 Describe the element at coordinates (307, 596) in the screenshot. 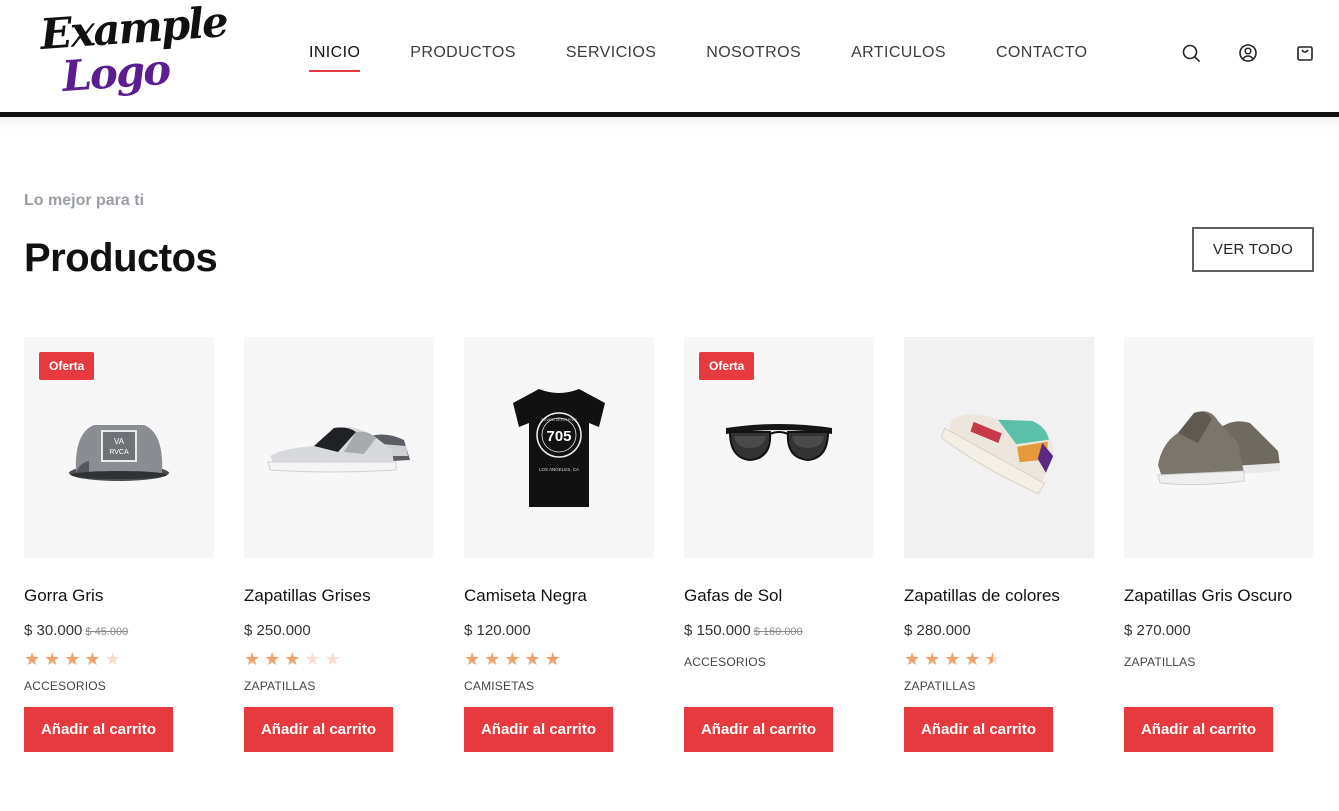

I see `product-name: Zapatillas Grises` at that location.